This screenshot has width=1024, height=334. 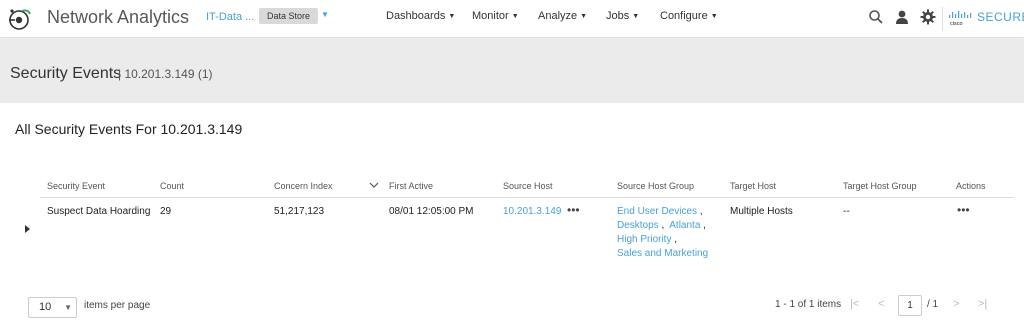 I want to click on search-icon, so click(x=876, y=17).